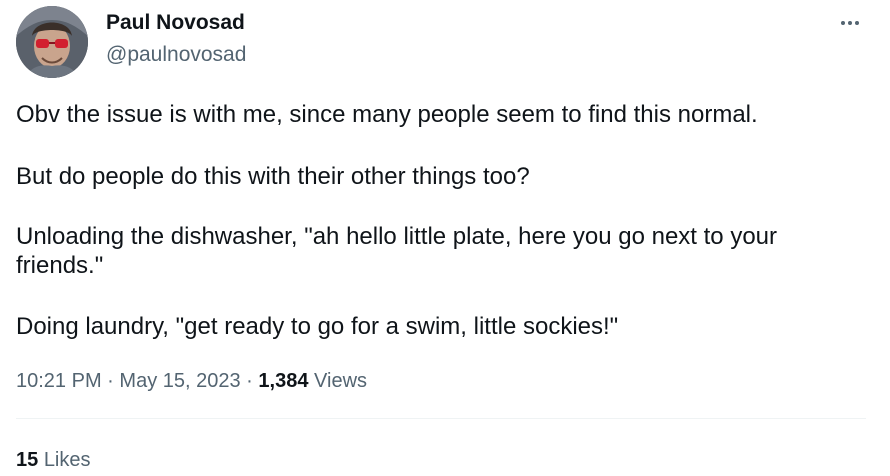  What do you see at coordinates (59, 381) in the screenshot?
I see `tweet-time: 10:21 PM` at bounding box center [59, 381].